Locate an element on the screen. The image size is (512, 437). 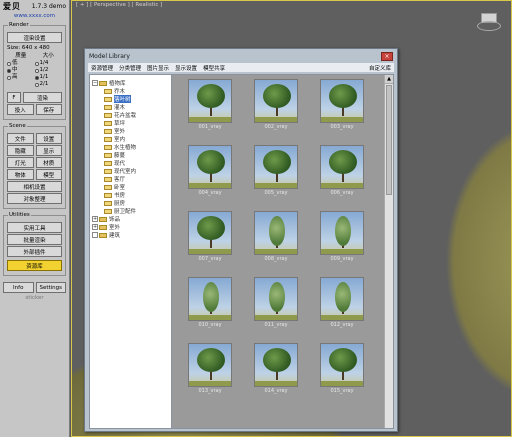
thumbnail-caption: 009_vray is located at coordinates (342, 259).